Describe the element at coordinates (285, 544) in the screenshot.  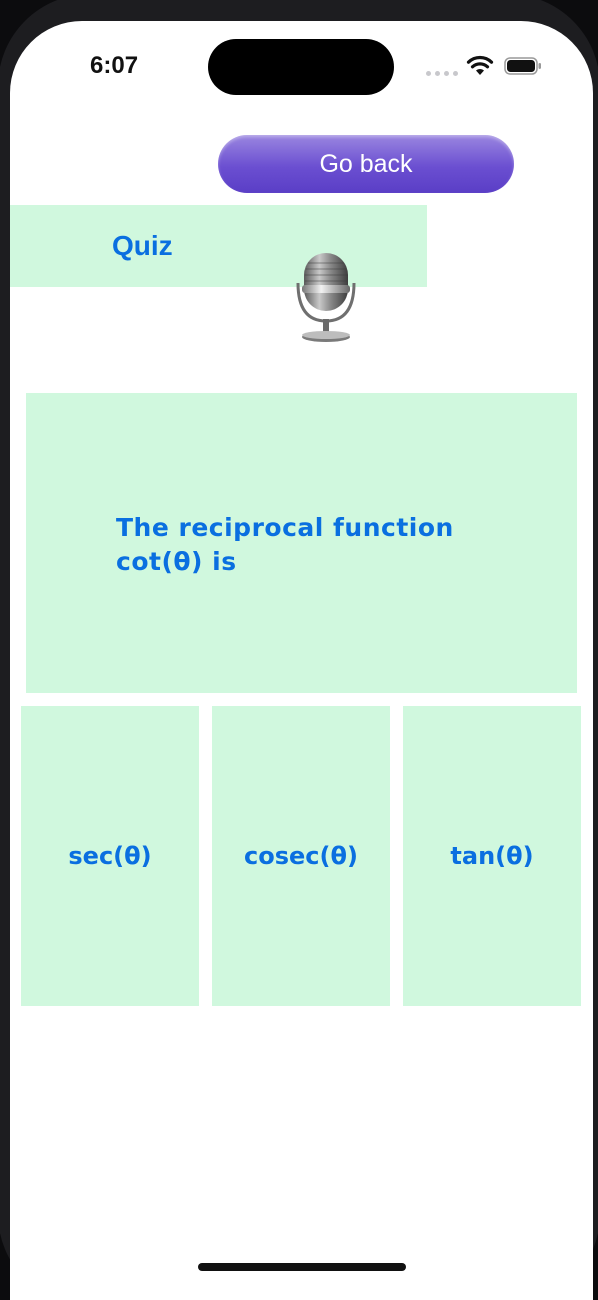
I see `question-text: The reciprocal function cot(θ) is` at that location.